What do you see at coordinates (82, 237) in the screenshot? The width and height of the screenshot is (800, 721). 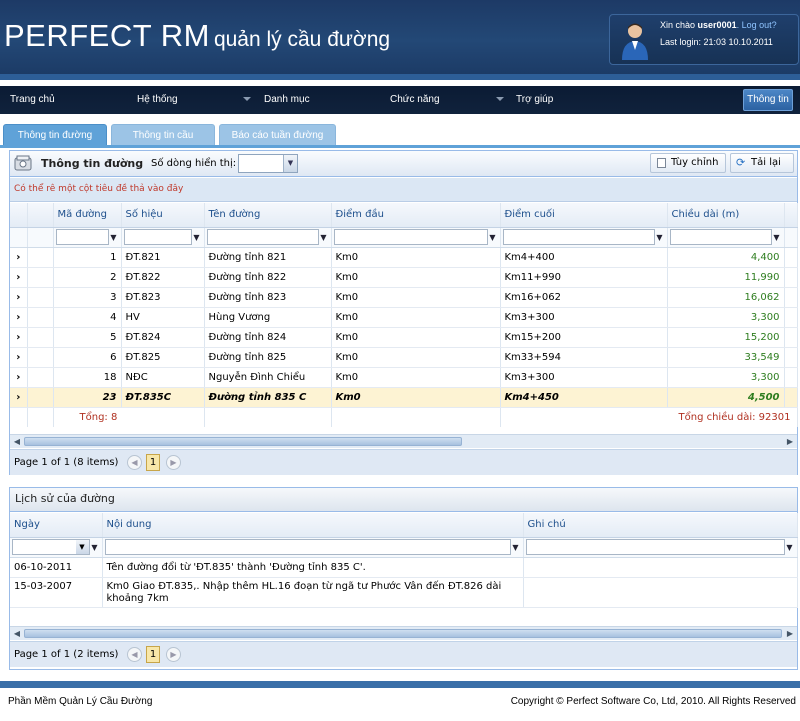 I see `filter-road-id` at bounding box center [82, 237].